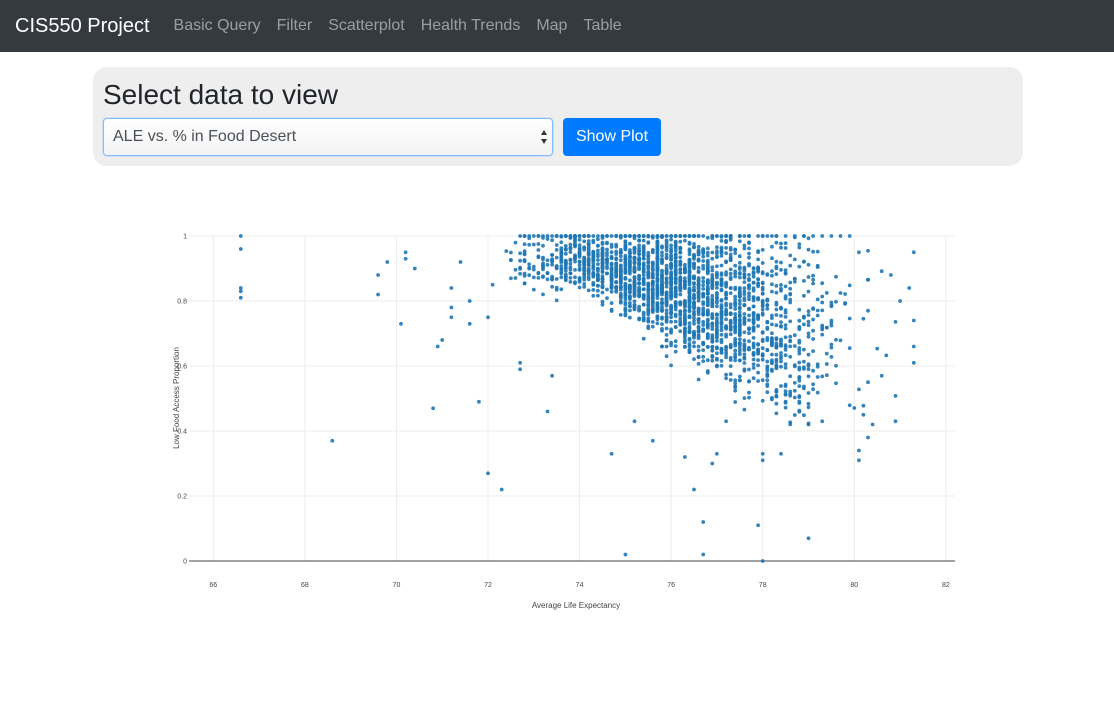 The height and width of the screenshot is (702, 1114). Describe the element at coordinates (328, 137) in the screenshot. I see `dataset-select: ALE vs. % in Food Desert` at that location.